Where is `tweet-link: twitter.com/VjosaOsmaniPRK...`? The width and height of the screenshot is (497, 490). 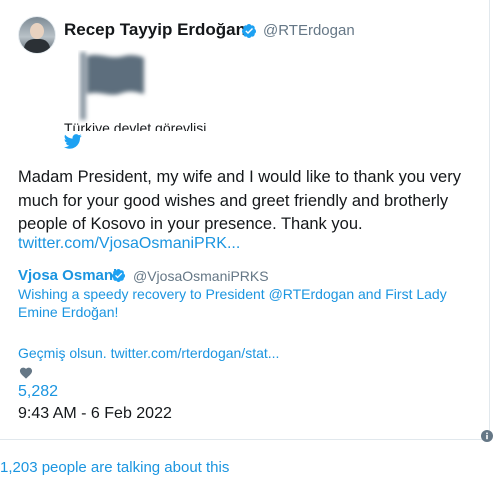
tweet-link: twitter.com/VjosaOsmaniPRK... is located at coordinates (129, 244).